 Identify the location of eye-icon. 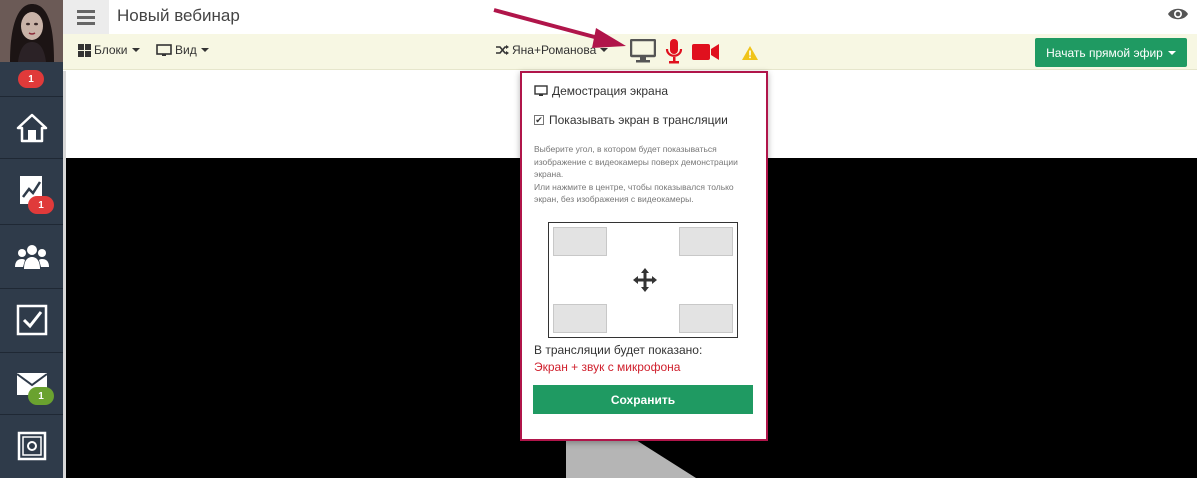
(1178, 14).